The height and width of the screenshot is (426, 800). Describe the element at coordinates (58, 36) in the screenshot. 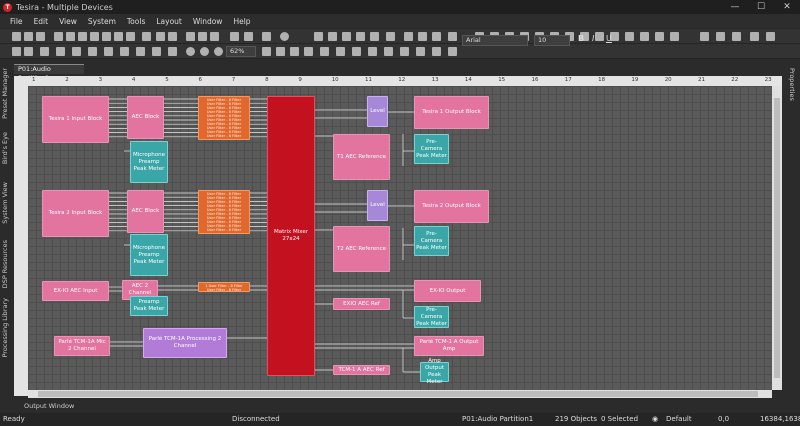

I see `print-icon` at that location.